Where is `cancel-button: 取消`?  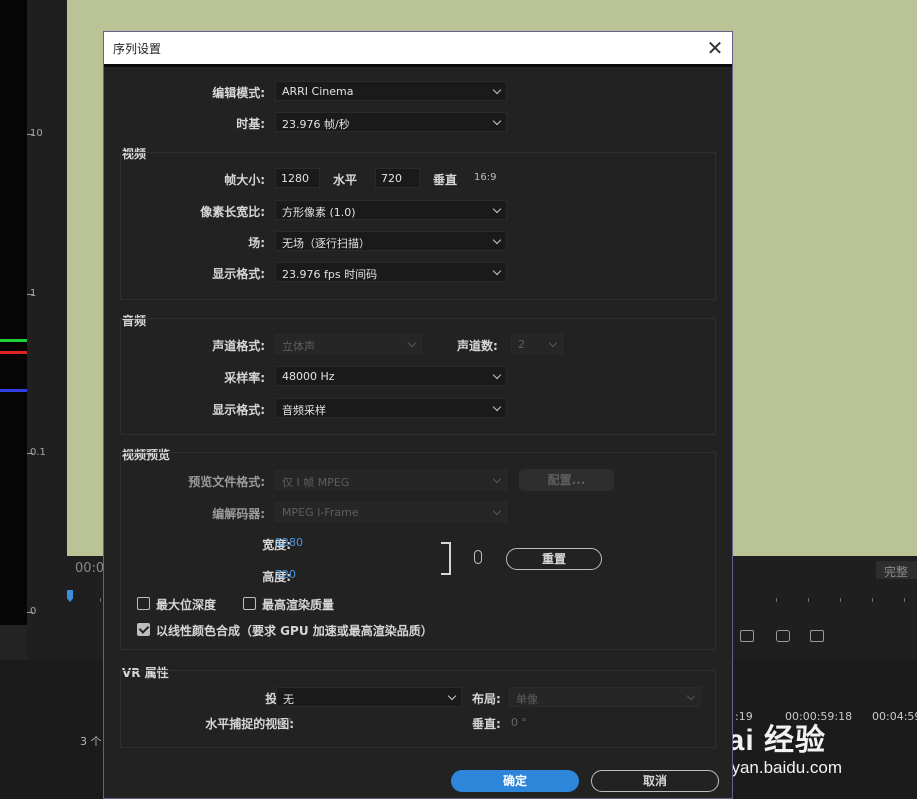 cancel-button: 取消 is located at coordinates (655, 781).